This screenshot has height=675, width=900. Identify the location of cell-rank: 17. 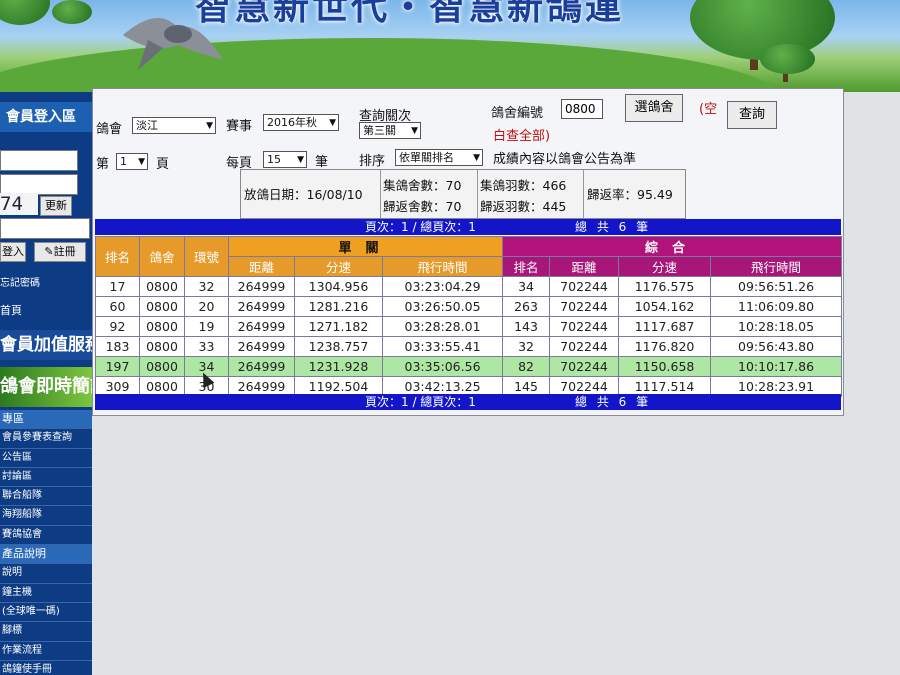
(117, 286).